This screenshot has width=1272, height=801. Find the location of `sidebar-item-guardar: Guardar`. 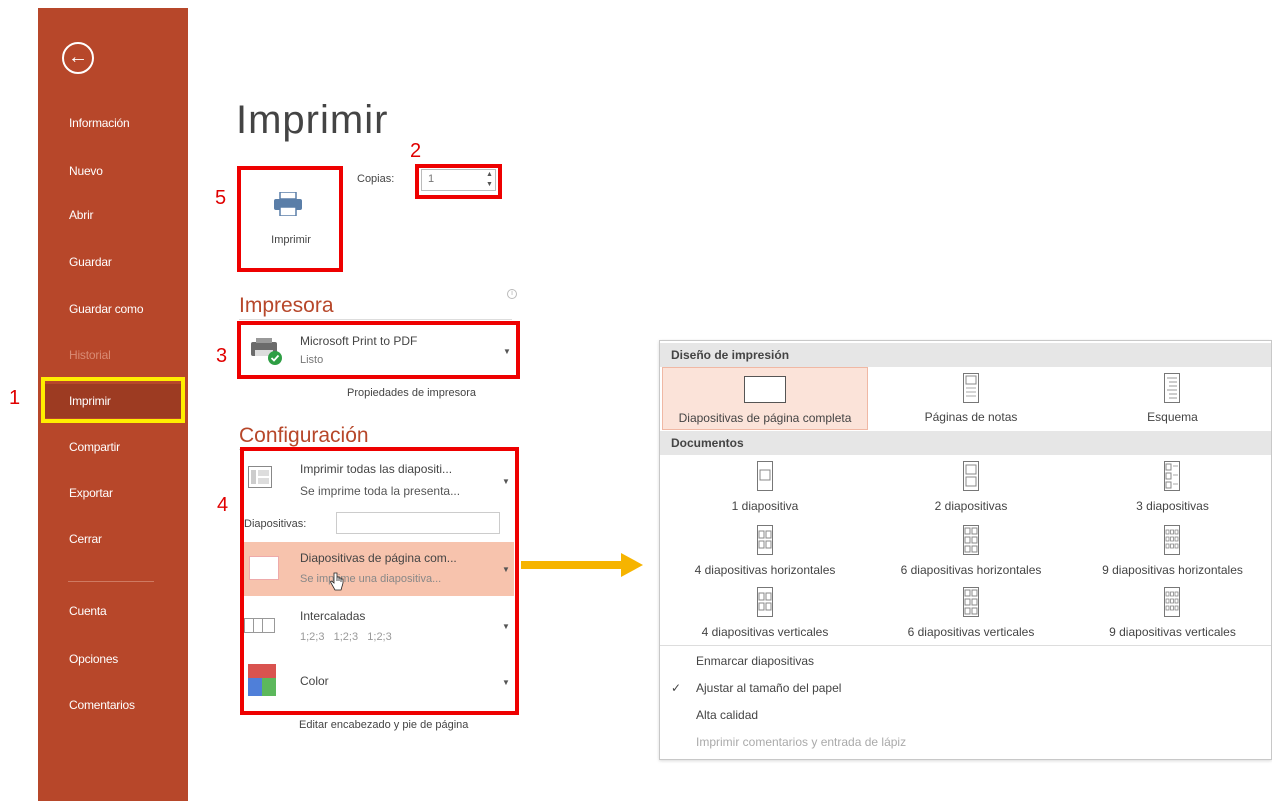

sidebar-item-guardar: Guardar is located at coordinates (90, 262).